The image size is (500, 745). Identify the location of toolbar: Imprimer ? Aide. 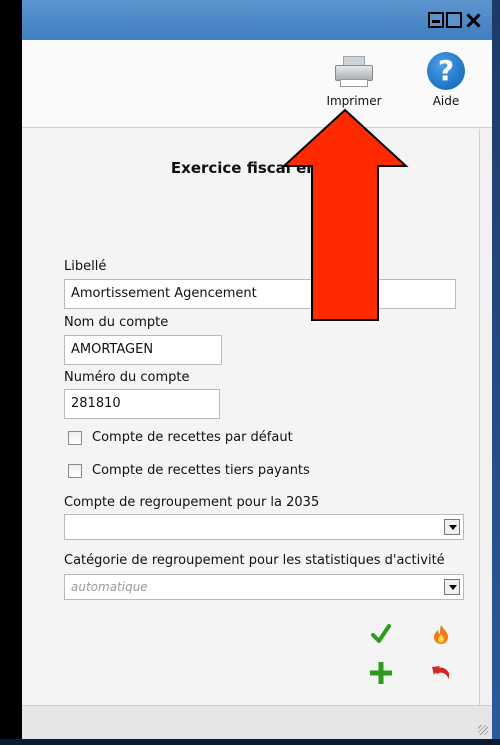
(257, 84).